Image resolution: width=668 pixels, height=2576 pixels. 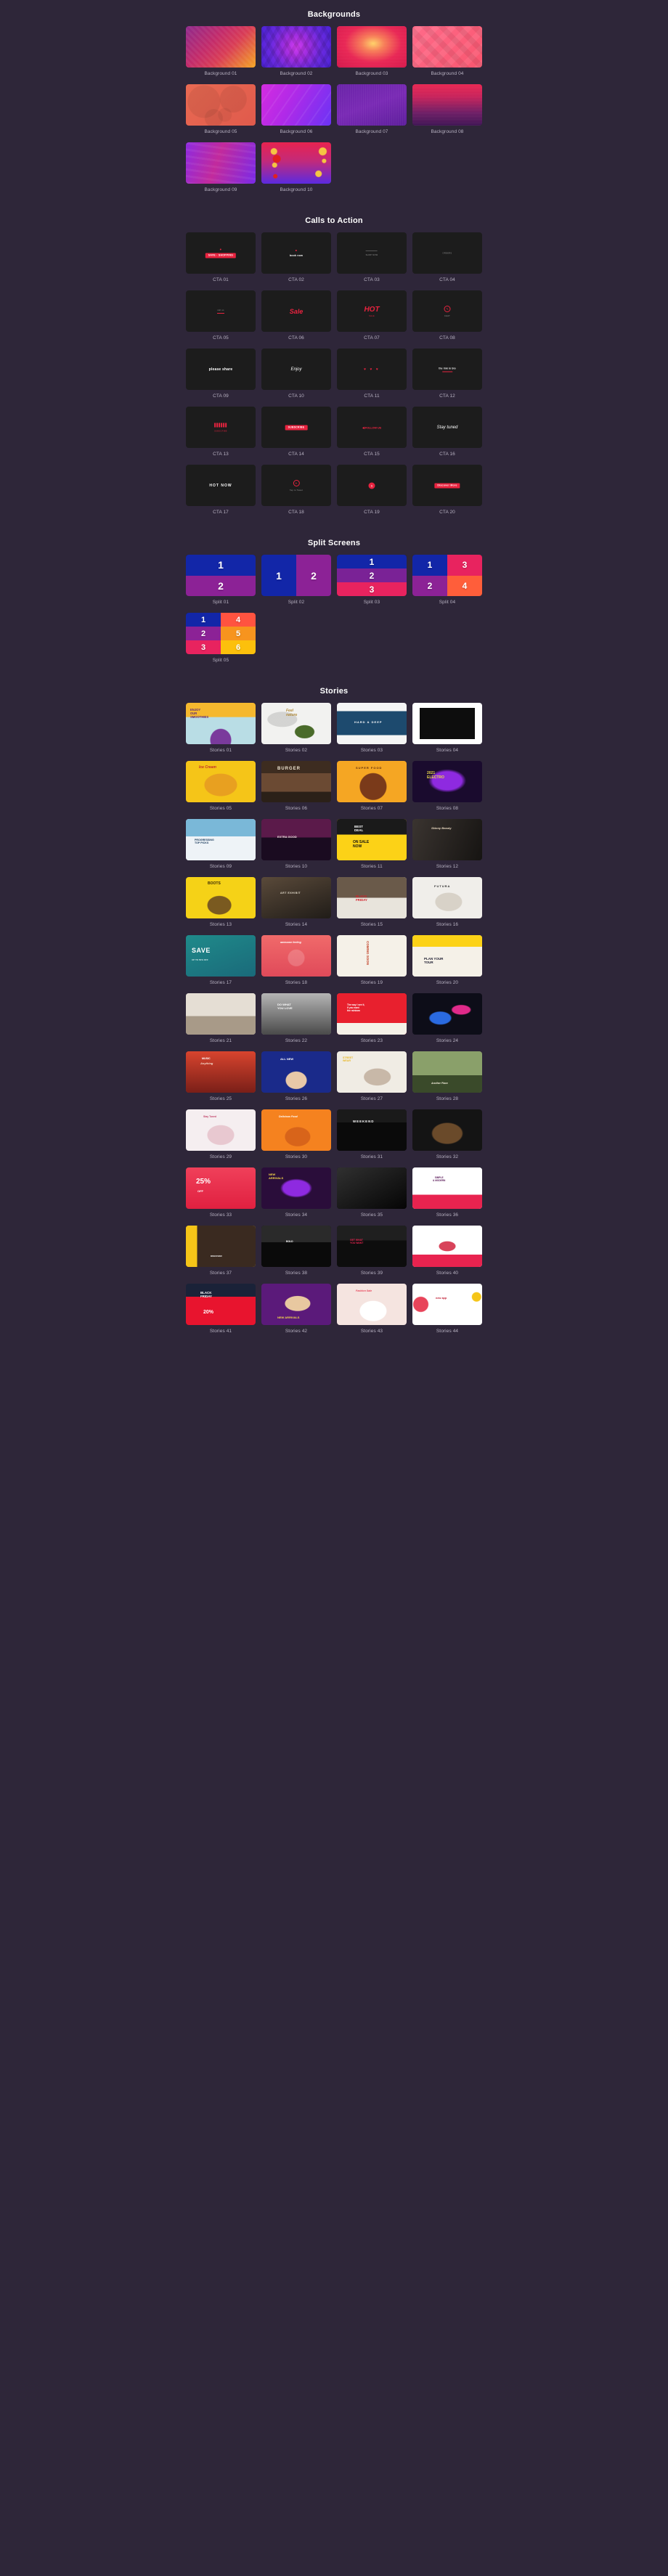 What do you see at coordinates (447, 956) in the screenshot?
I see `thumbnail-preview: PLAN YOUR TOUR` at bounding box center [447, 956].